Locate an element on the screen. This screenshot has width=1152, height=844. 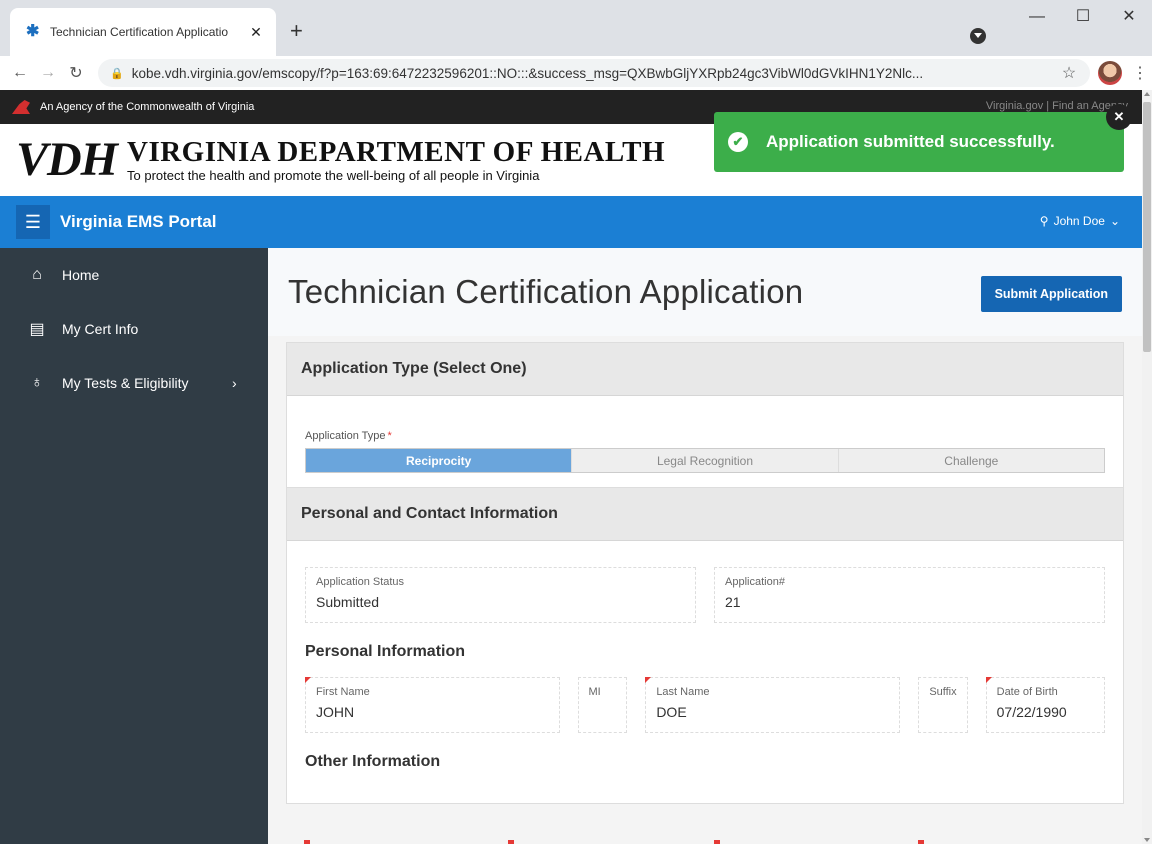
last-name-field: Last Name DOE is located at coordinates (772, 705).